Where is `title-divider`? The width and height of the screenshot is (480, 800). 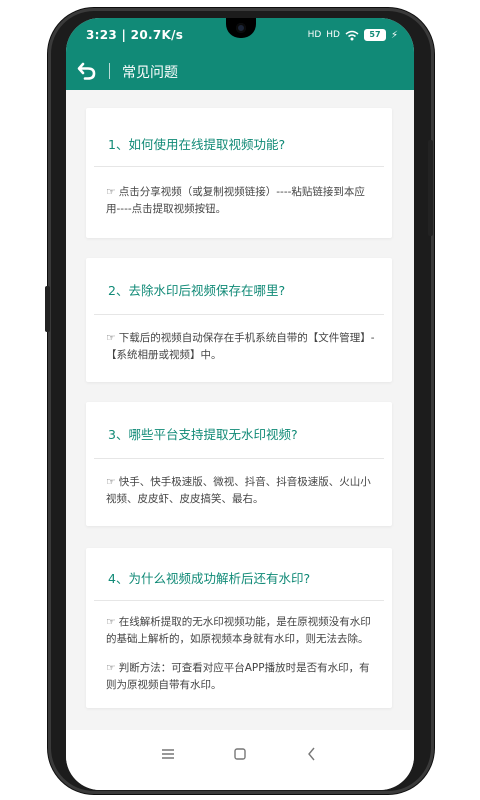 title-divider is located at coordinates (109, 71).